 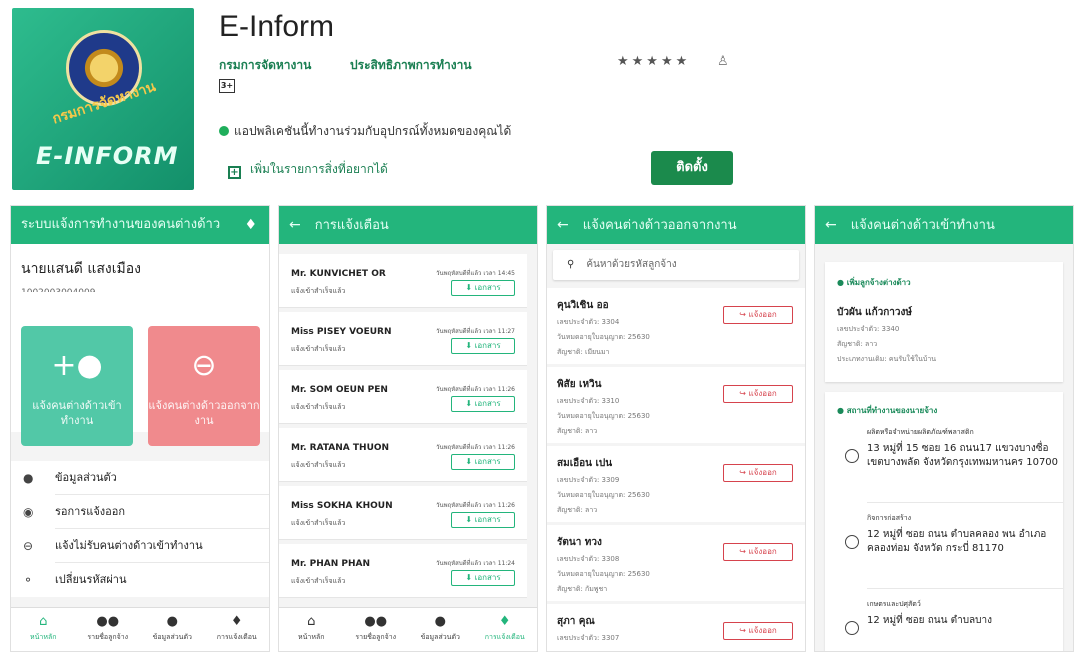 I want to click on nationality: สัญชาติ: เมียนมา, so click(x=583, y=352).